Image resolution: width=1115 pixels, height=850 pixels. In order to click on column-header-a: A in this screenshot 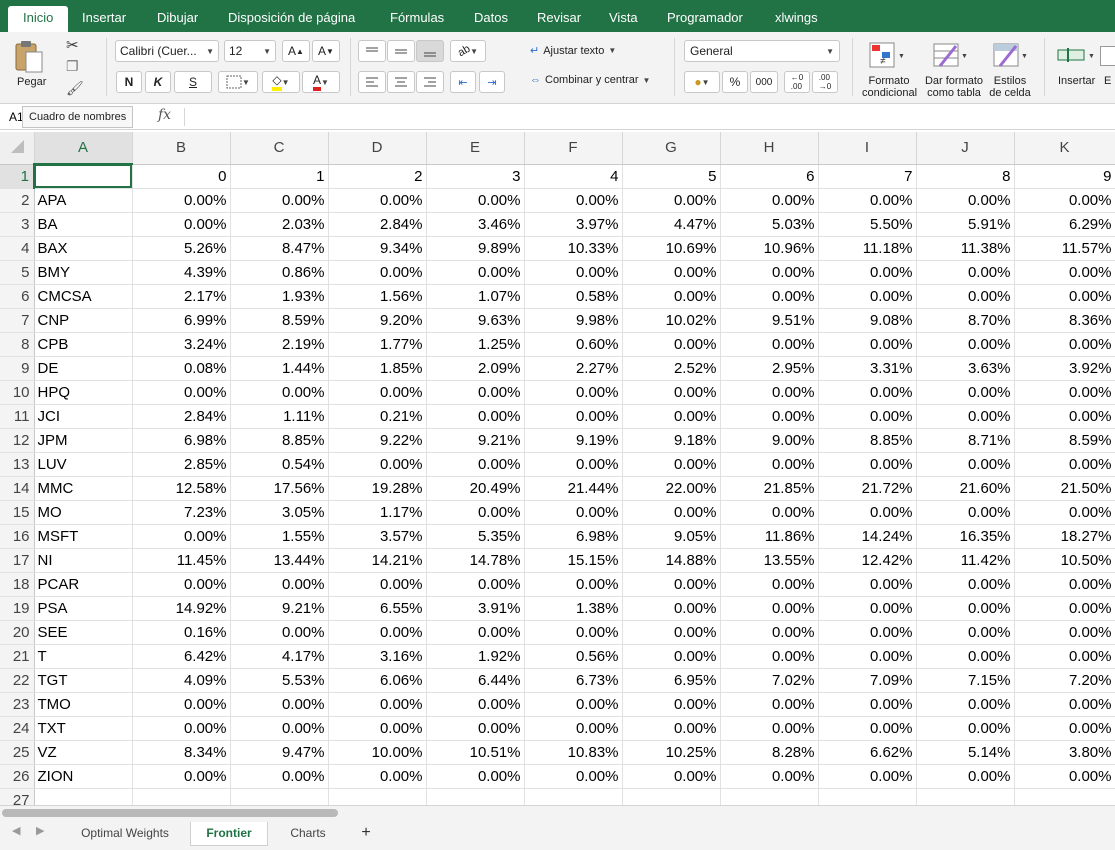, I will do `click(83, 148)`.